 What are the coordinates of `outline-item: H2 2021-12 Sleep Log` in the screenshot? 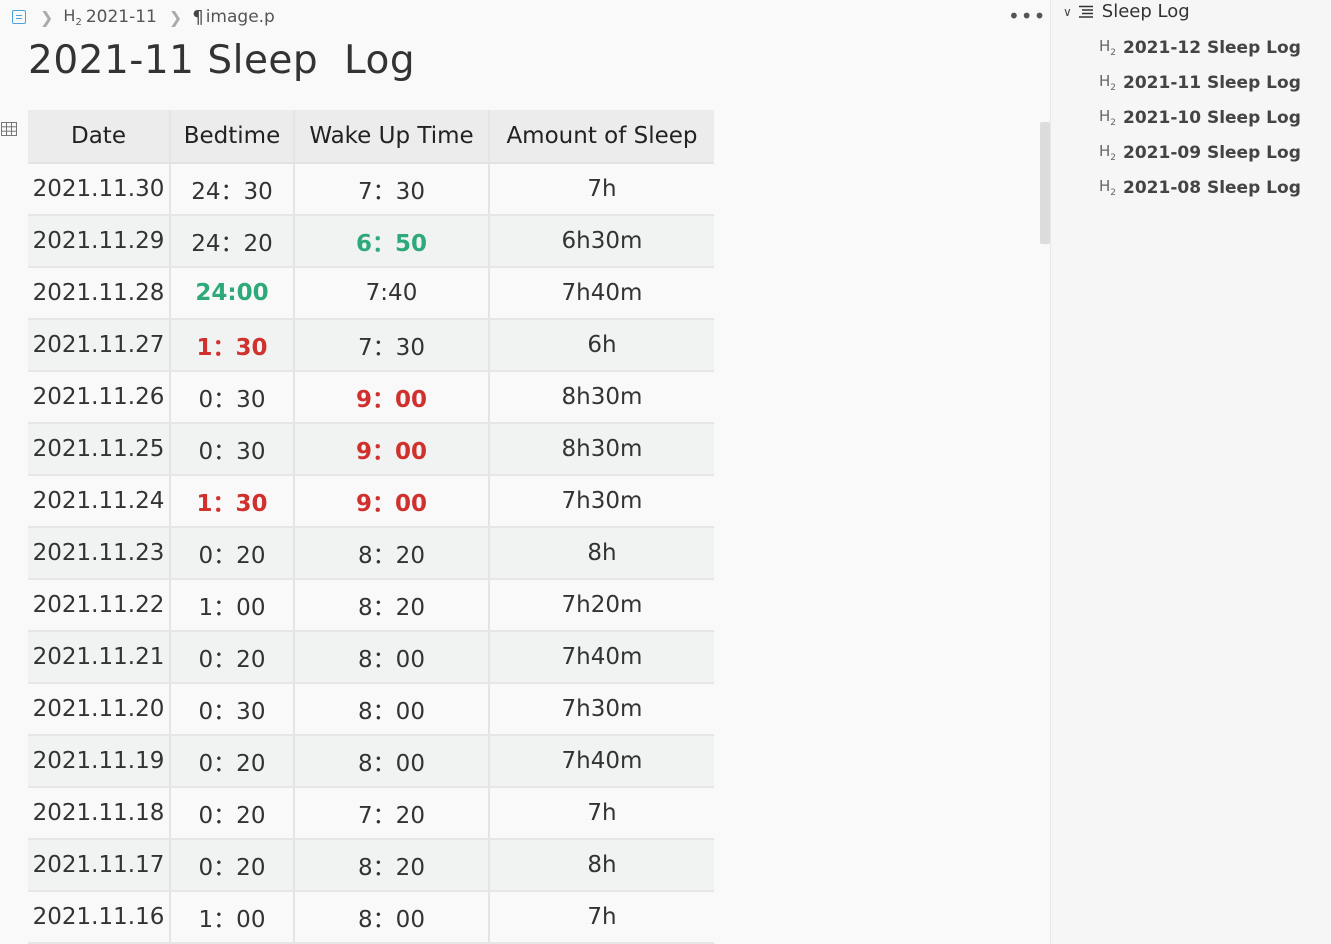 It's located at (1200, 47).